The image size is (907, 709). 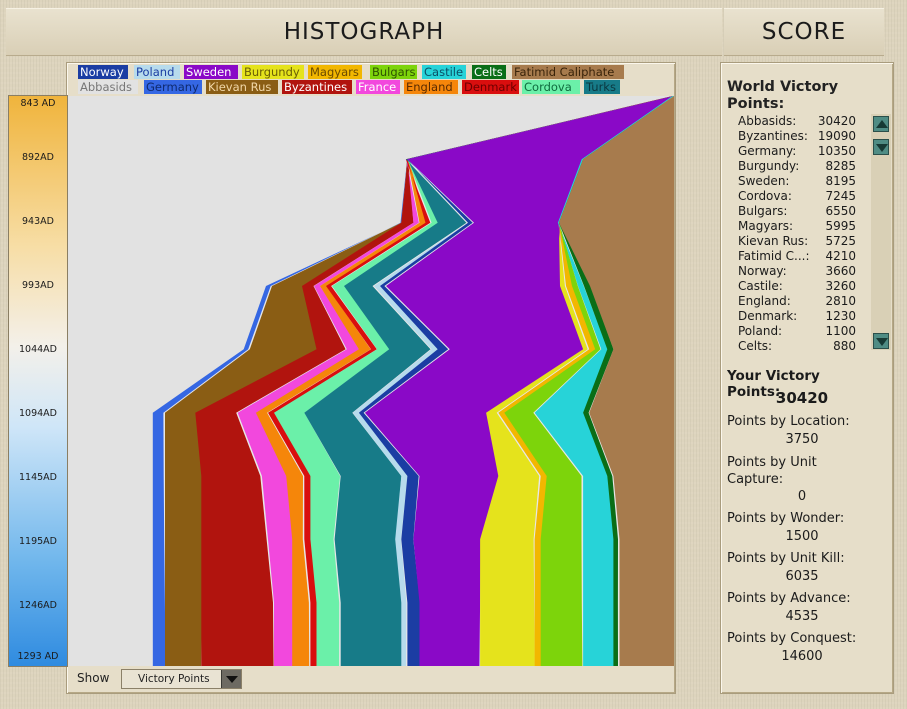 What do you see at coordinates (273, 72) in the screenshot?
I see `legend-item: Burgundy` at bounding box center [273, 72].